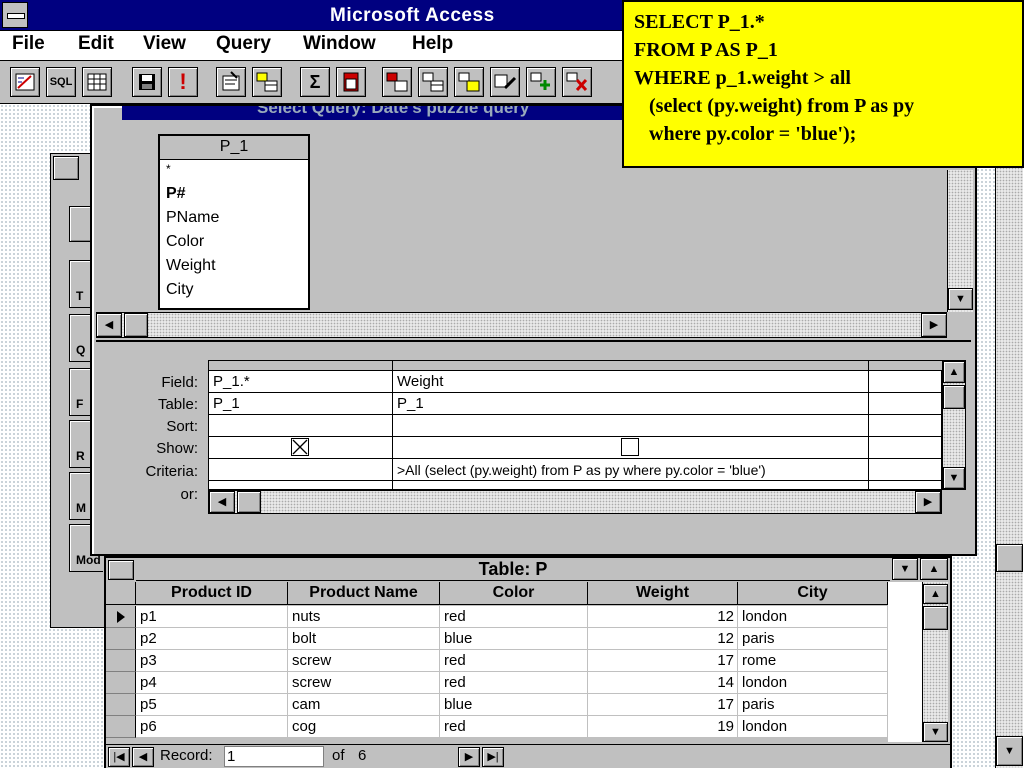 This screenshot has width=1024, height=768. Describe the element at coordinates (234, 290) in the screenshot. I see `field-list-item-city: City` at that location.